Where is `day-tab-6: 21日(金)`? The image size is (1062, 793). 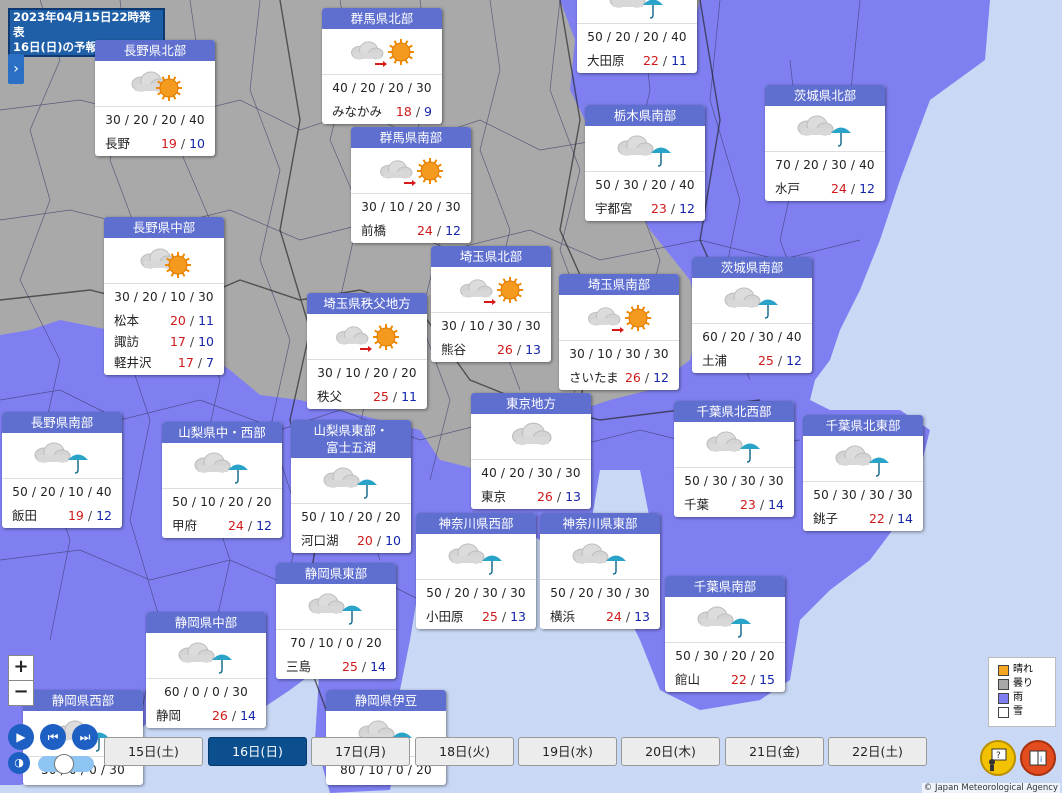
day-tab-6: 21日(金) is located at coordinates (774, 751).